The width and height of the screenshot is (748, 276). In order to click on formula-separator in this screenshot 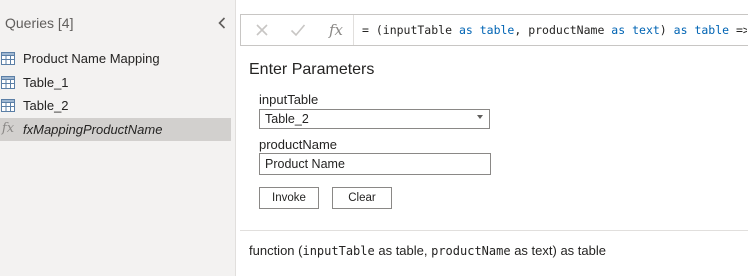, I will do `click(353, 30)`.